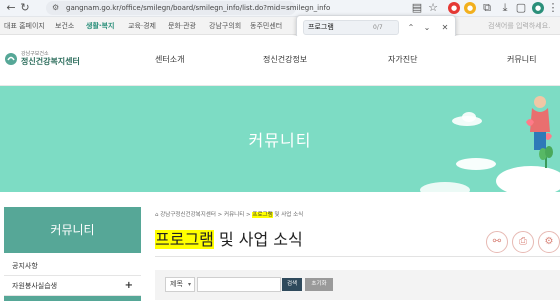  Describe the element at coordinates (176, 284) in the screenshot. I see `select-value: 제목` at that location.